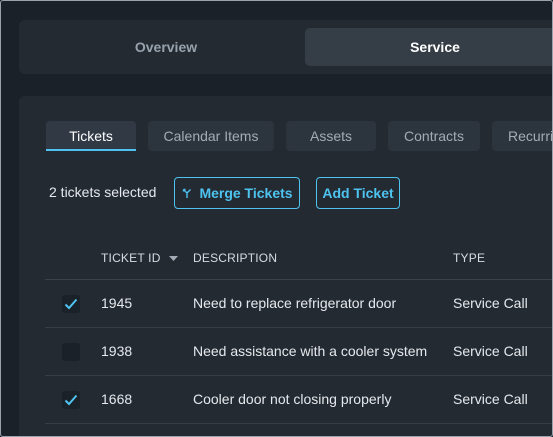 The height and width of the screenshot is (437, 553). What do you see at coordinates (91, 136) in the screenshot?
I see `tab-tickets: Tickets` at bounding box center [91, 136].